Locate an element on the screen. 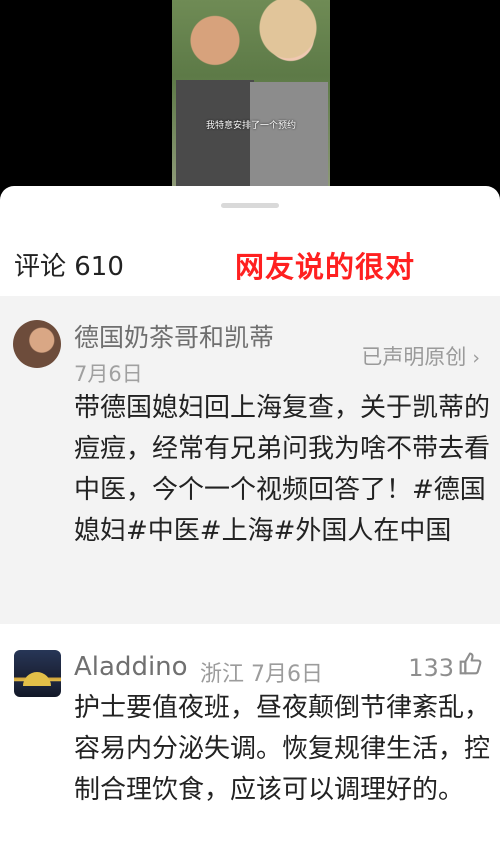 The width and height of the screenshot is (500, 853). author-avatar is located at coordinates (37, 344).